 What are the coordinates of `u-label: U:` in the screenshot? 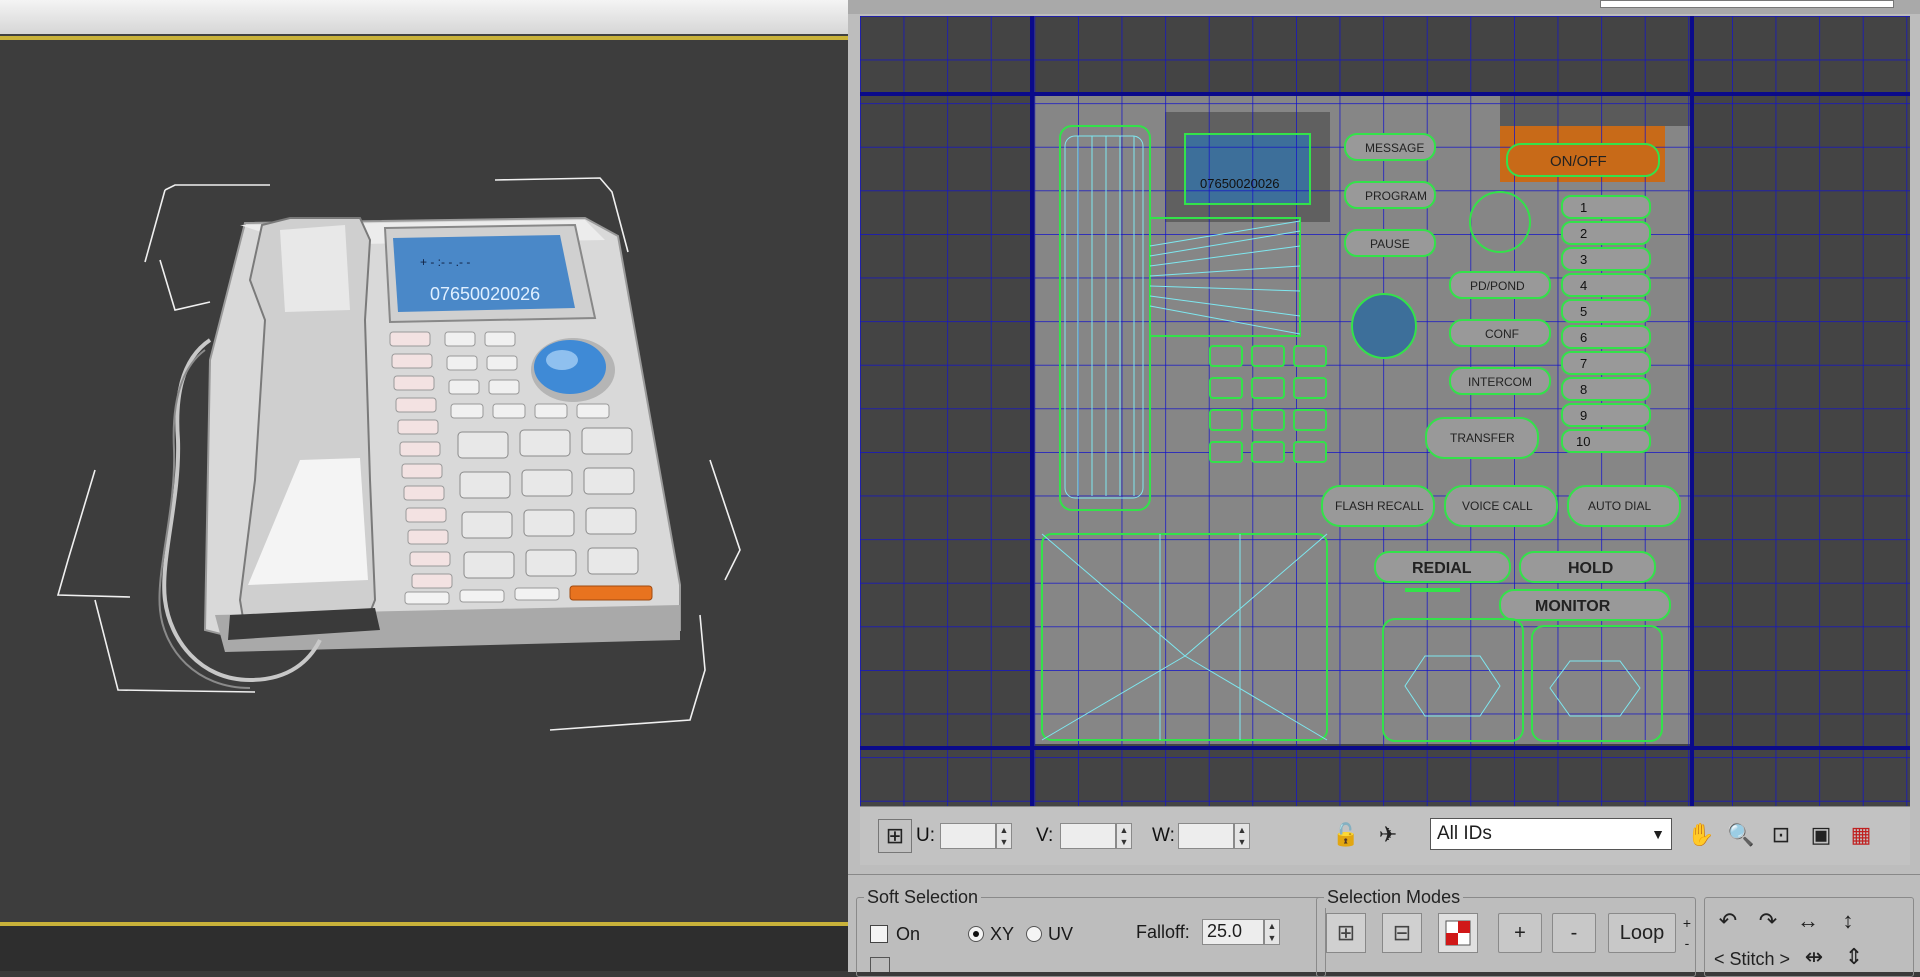 It's located at (925, 835).